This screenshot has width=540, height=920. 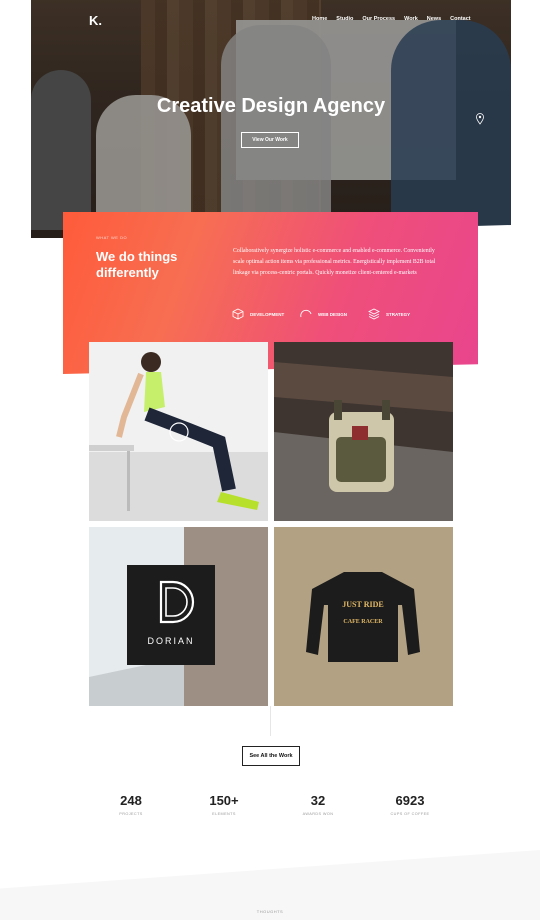 I want to click on stat-label: ELEMENTS, so click(x=224, y=814).